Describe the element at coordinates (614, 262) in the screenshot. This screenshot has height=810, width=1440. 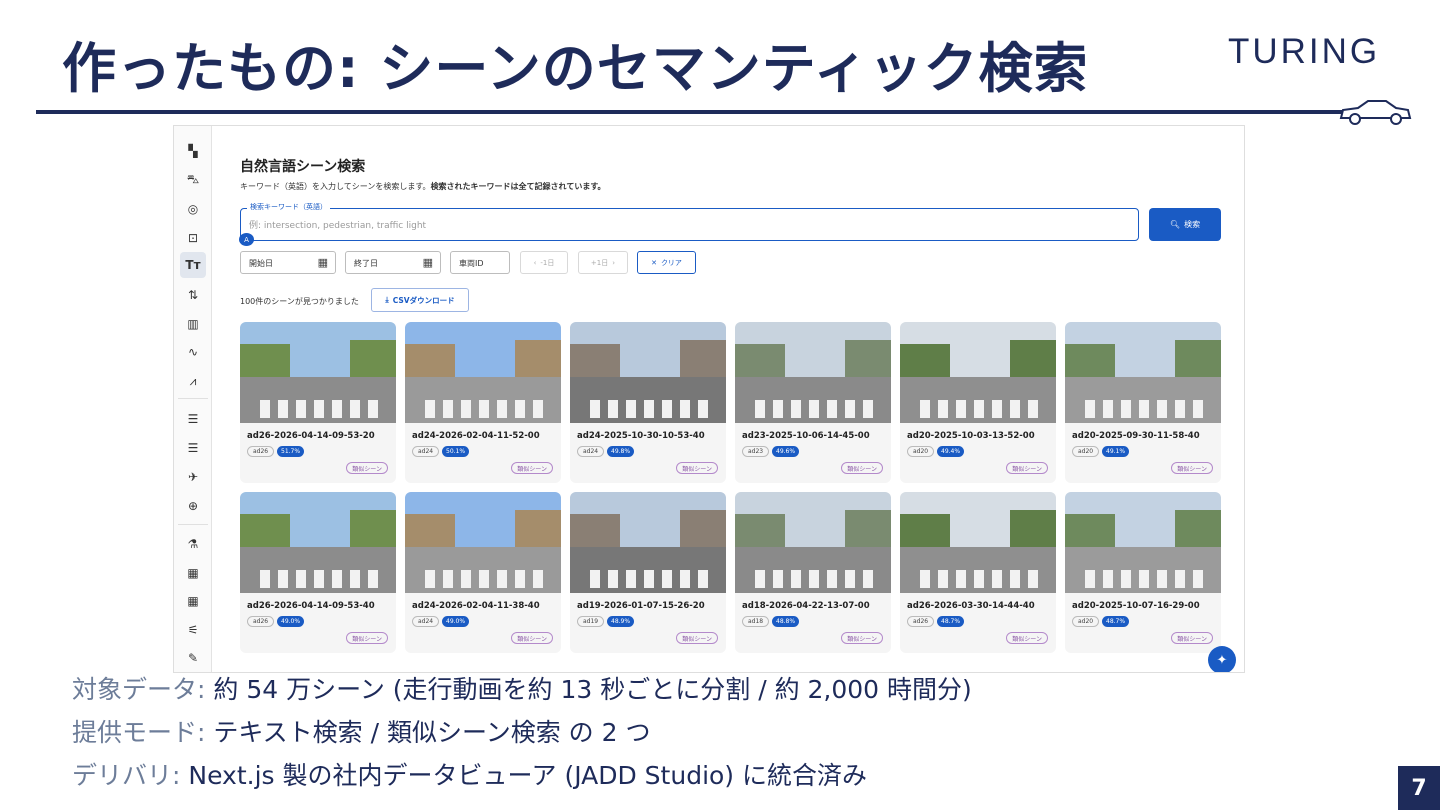
I see `chevron-right-icon: ›` at that location.